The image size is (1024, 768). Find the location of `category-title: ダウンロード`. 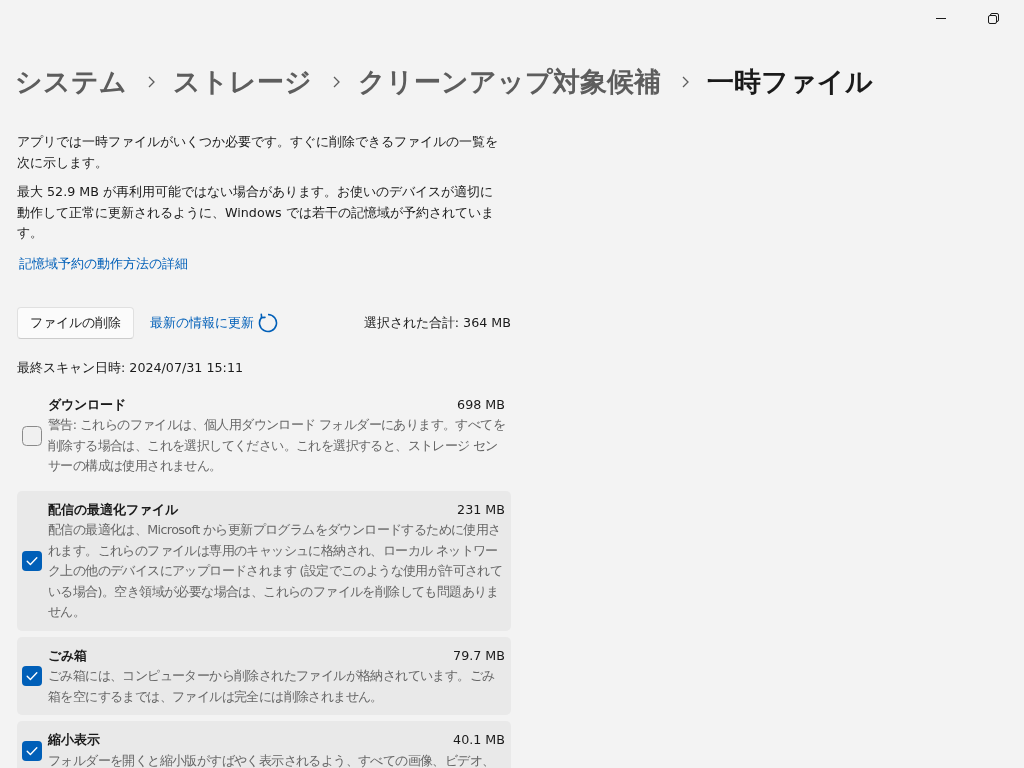

category-title: ダウンロード is located at coordinates (87, 404).